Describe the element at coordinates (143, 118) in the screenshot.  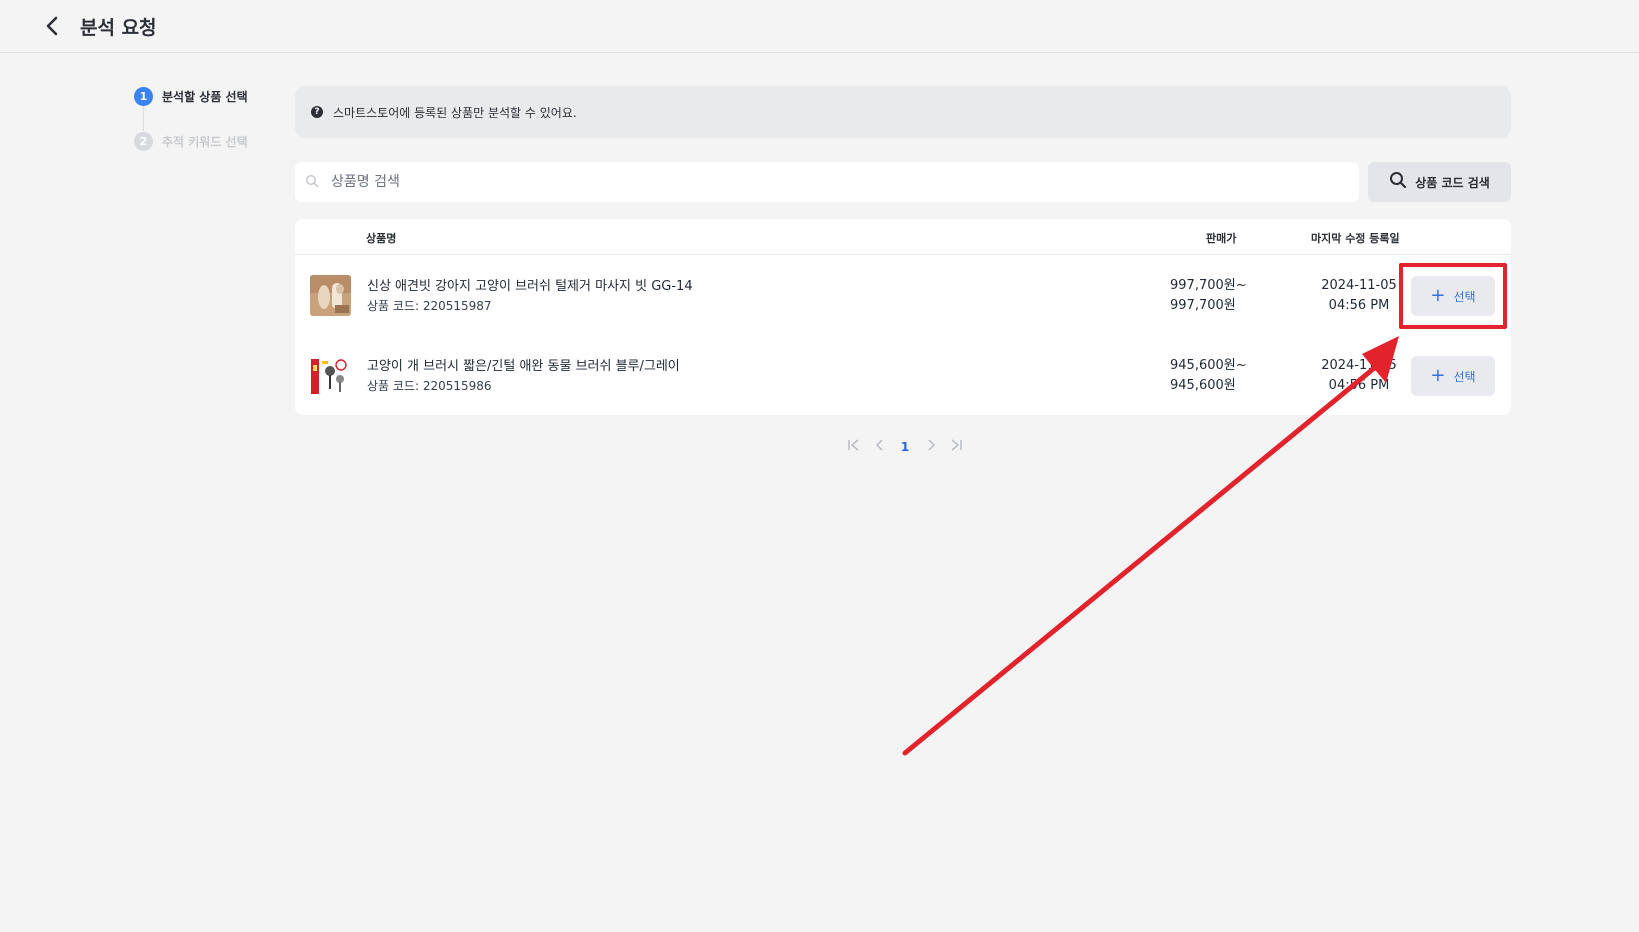
I see `step-connector` at that location.